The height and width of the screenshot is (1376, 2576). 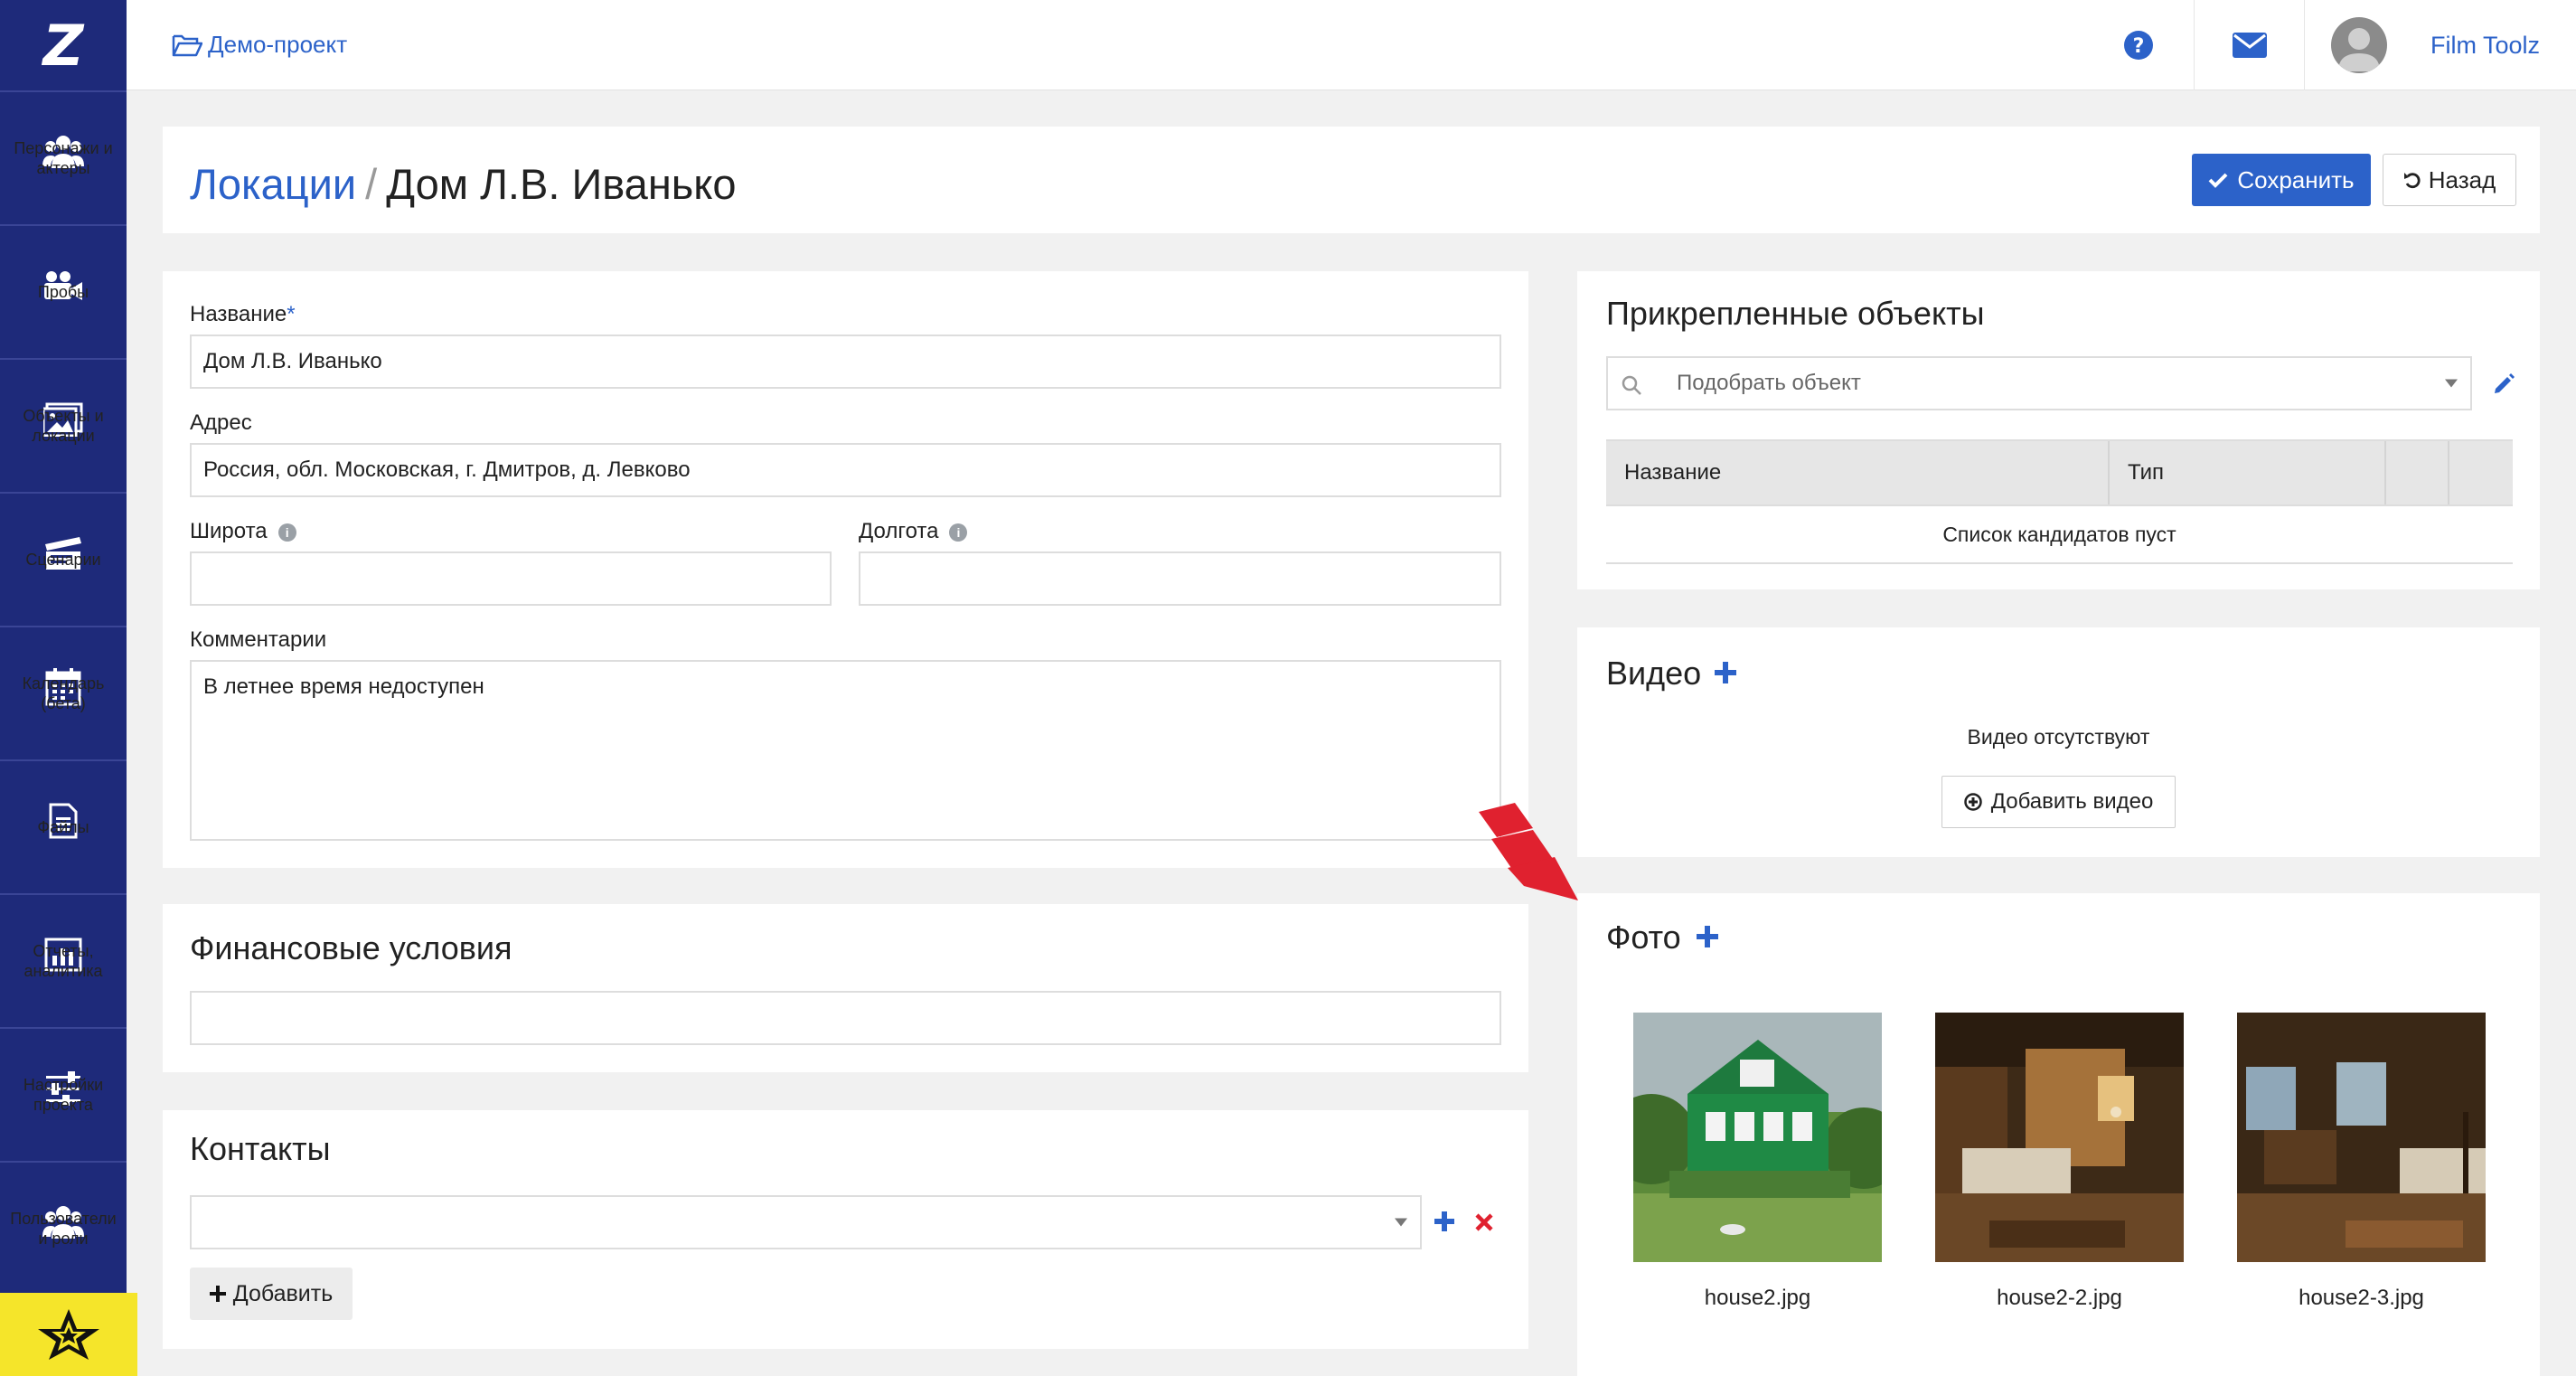 I want to click on add-video-plus-icon, so click(x=1726, y=672).